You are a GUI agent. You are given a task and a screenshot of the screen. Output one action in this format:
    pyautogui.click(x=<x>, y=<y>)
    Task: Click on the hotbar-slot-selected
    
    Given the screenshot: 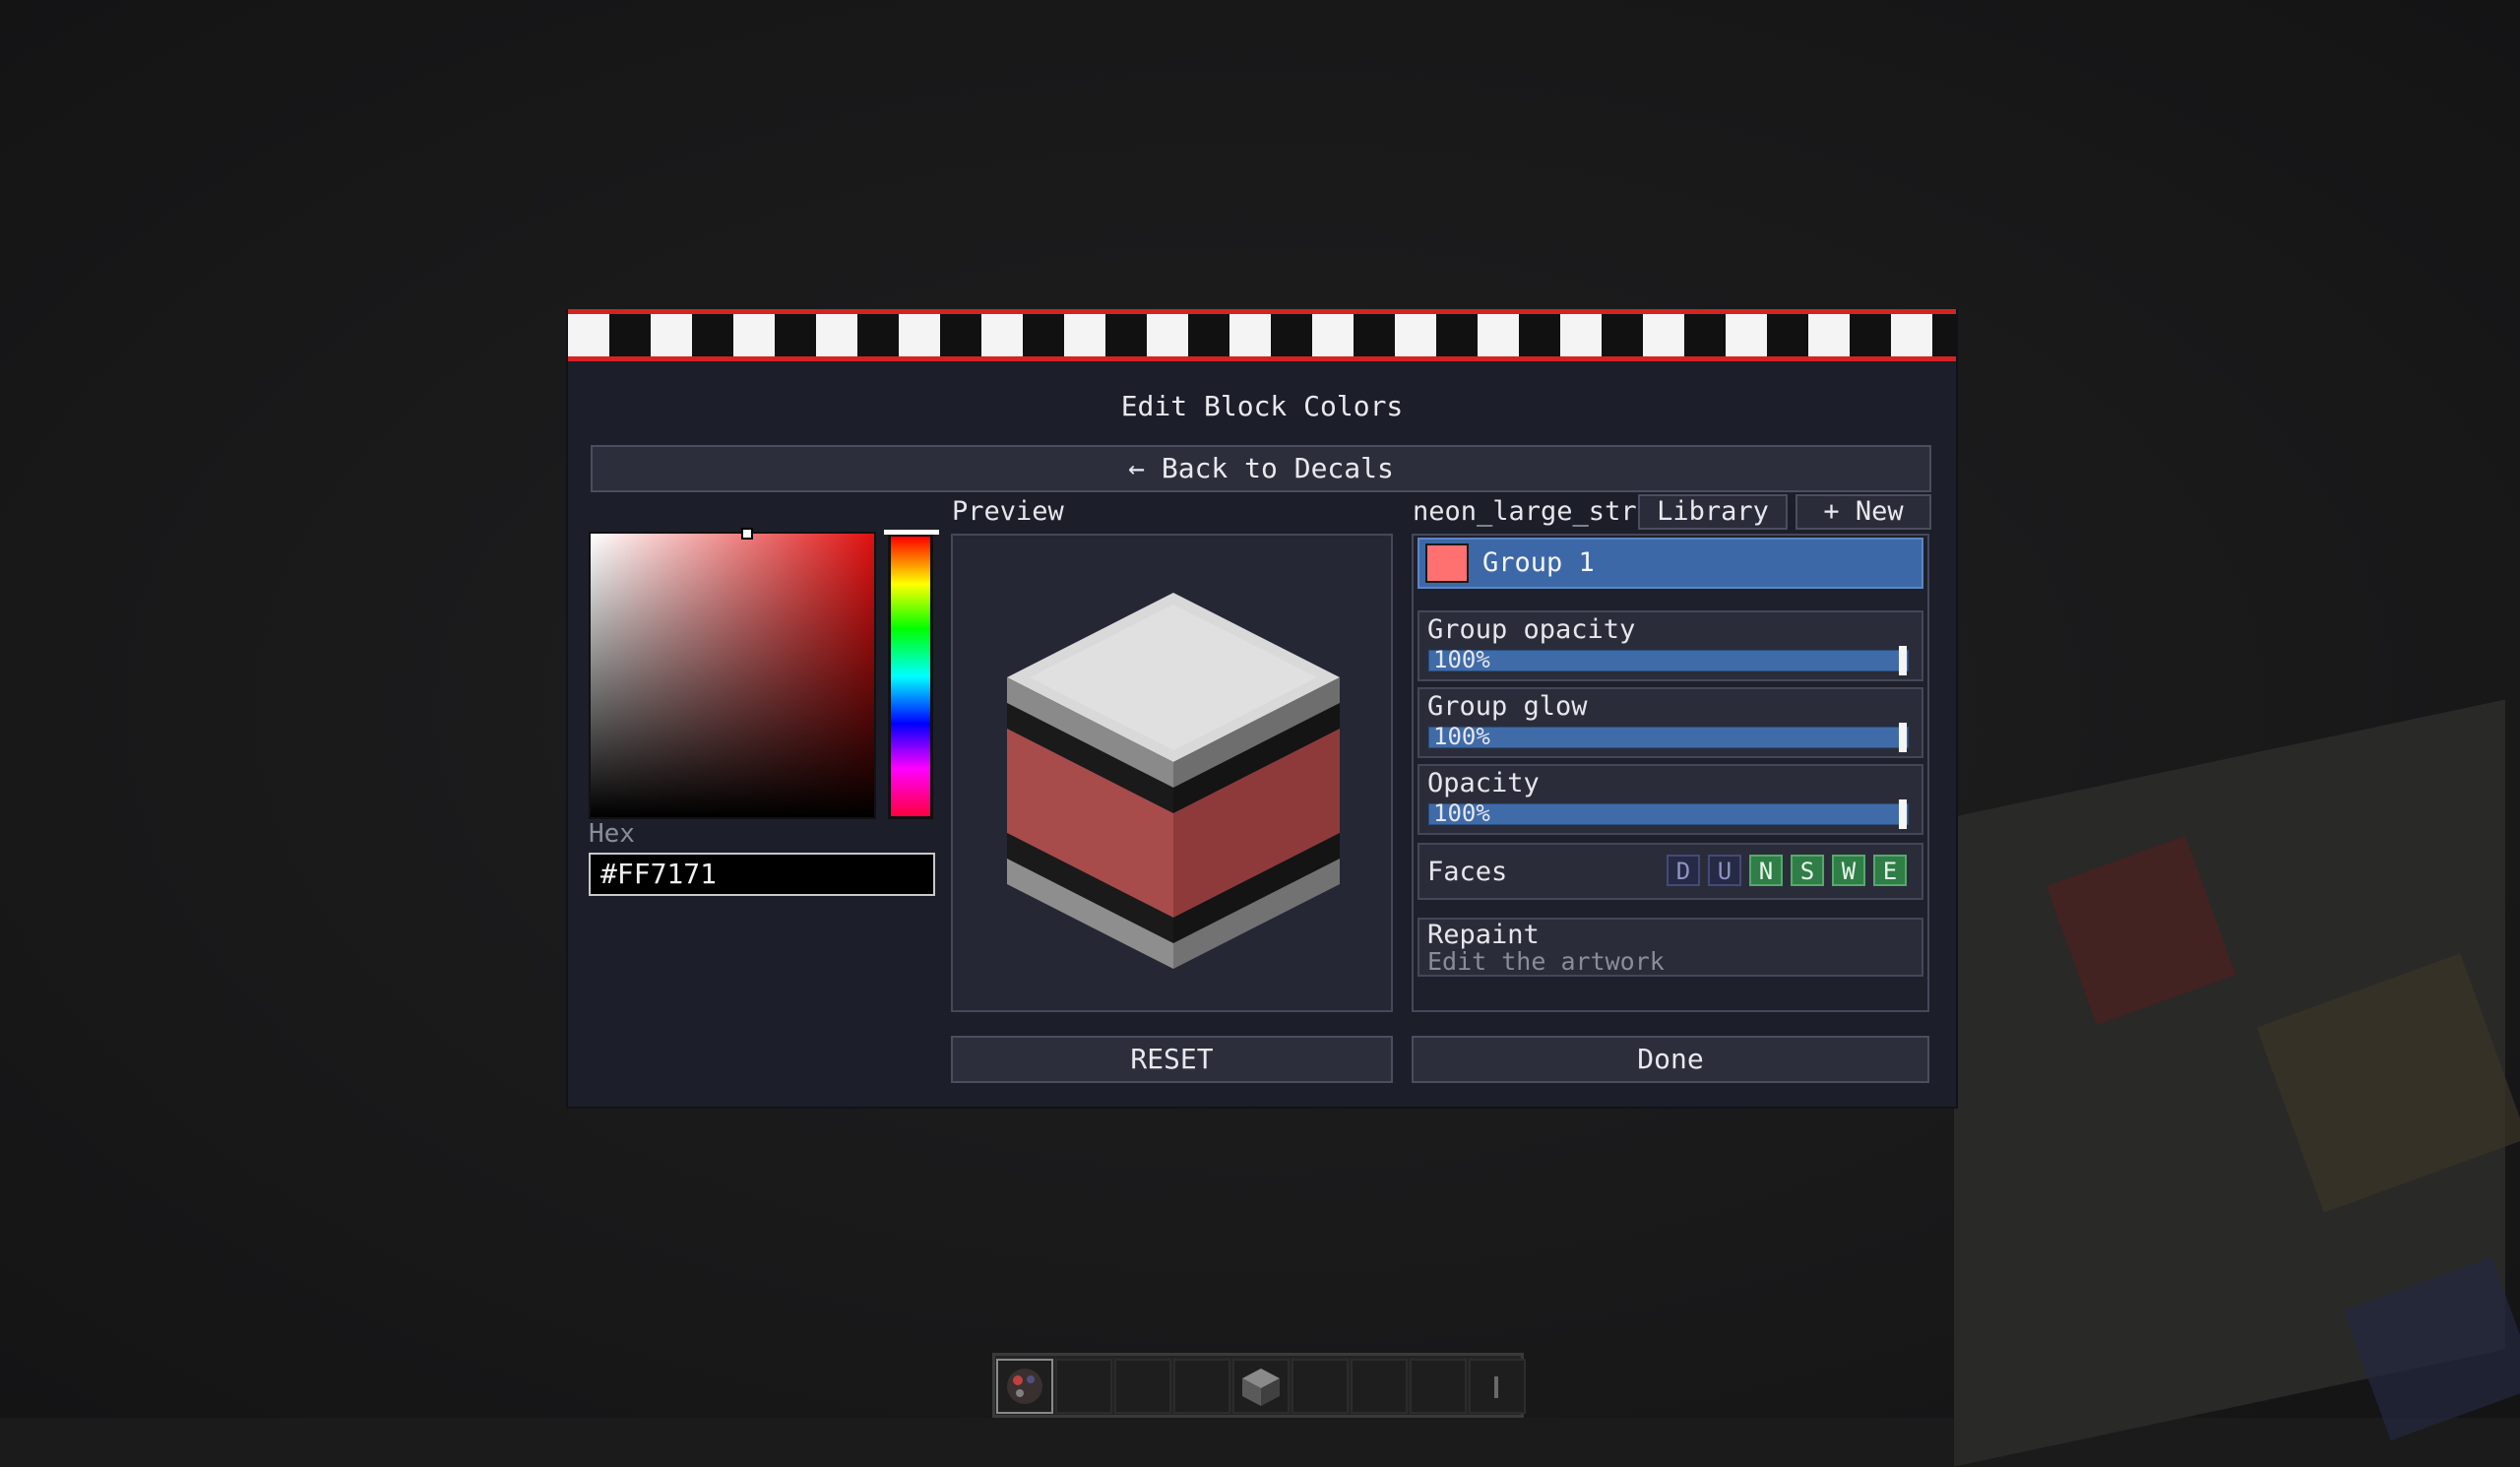 What is the action you would take?
    pyautogui.click(x=1024, y=1386)
    